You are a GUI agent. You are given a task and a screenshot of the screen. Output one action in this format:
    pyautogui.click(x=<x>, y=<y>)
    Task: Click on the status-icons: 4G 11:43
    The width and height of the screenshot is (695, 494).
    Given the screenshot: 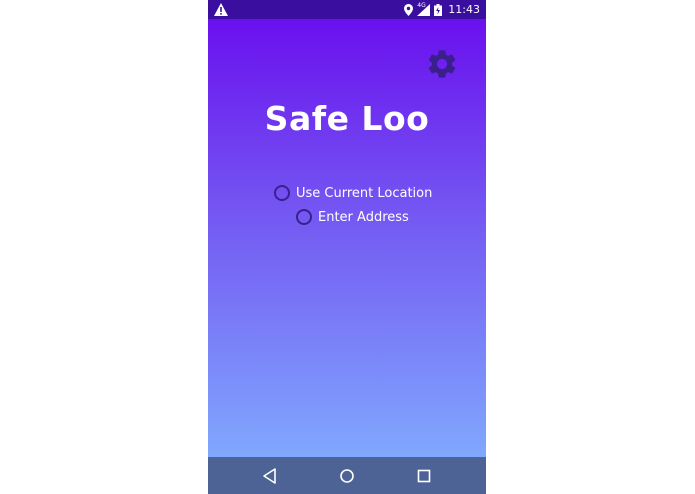 What is the action you would take?
    pyautogui.click(x=442, y=9)
    